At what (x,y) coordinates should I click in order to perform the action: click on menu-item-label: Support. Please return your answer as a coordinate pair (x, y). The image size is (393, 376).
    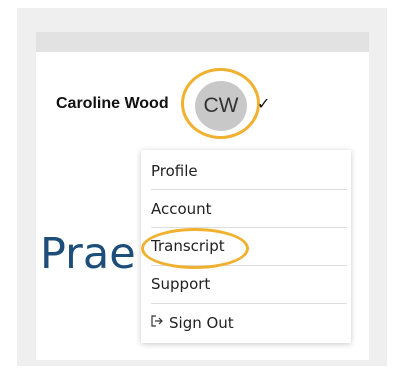
    Looking at the image, I should click on (181, 284).